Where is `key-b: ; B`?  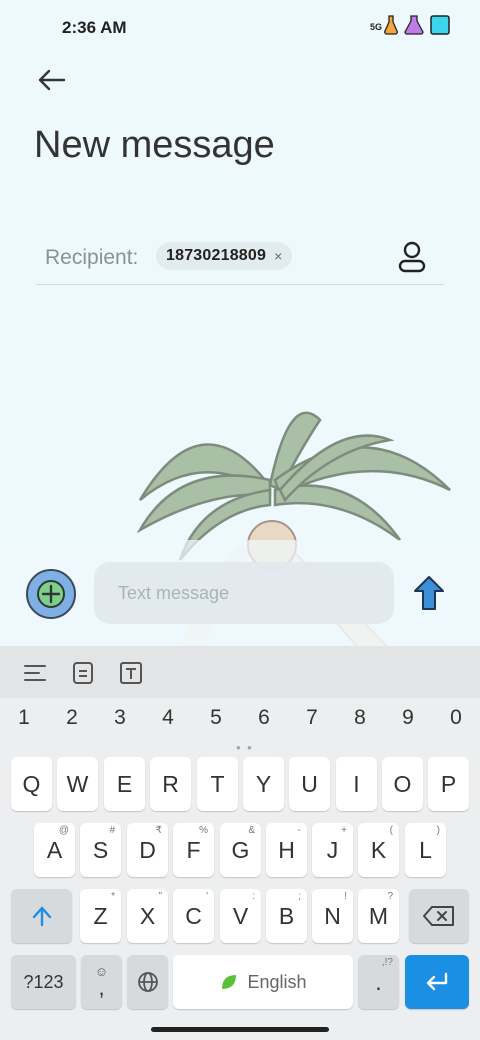 key-b: ; B is located at coordinates (286, 916).